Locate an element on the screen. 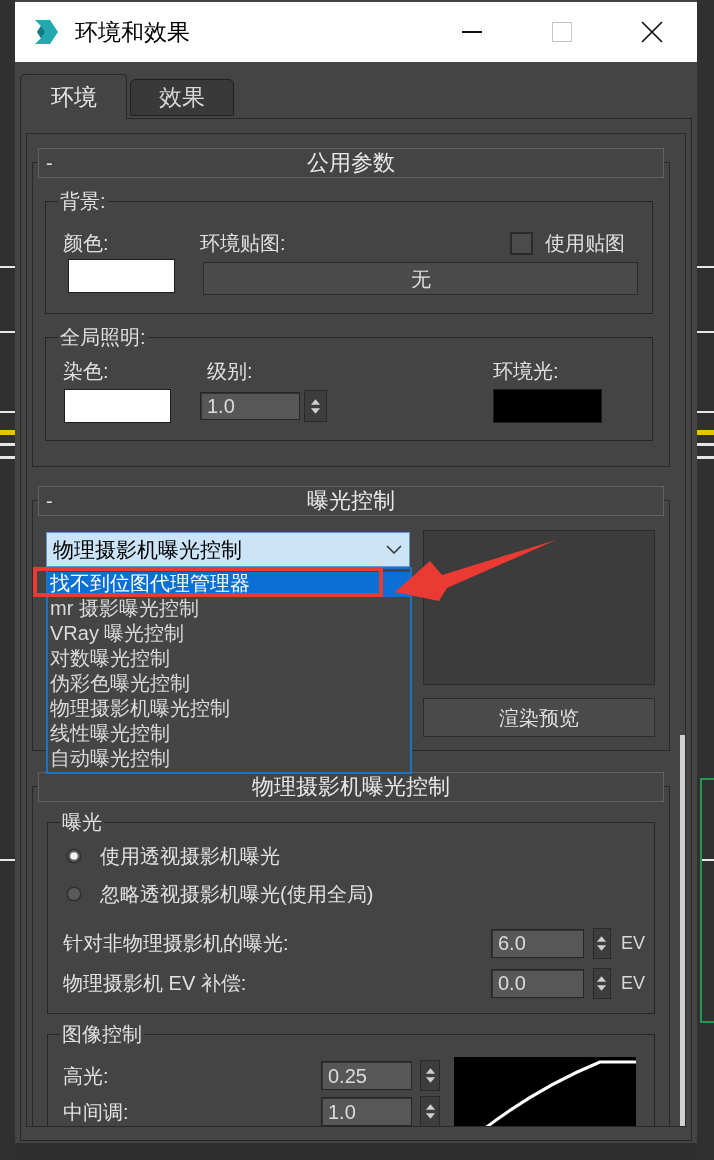  tab: 效果 is located at coordinates (182, 97).